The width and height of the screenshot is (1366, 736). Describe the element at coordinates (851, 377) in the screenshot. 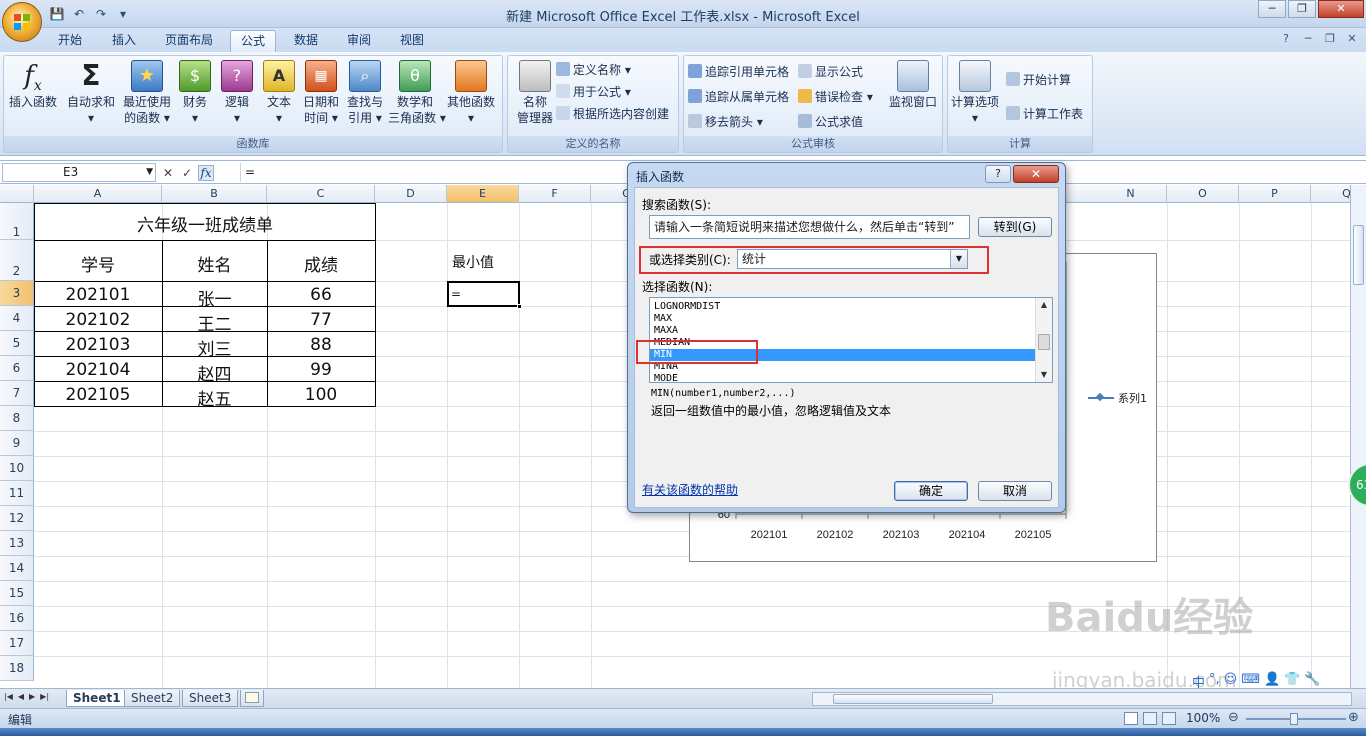

I see `list-item: MODE` at that location.